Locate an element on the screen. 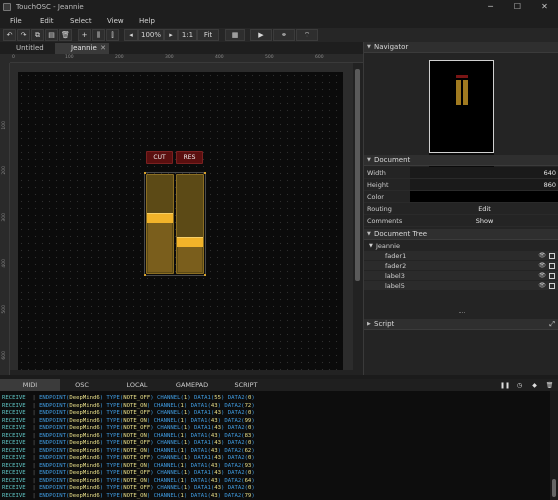 This screenshot has height=500, width=558. minimize-button: ─ is located at coordinates (490, 7).